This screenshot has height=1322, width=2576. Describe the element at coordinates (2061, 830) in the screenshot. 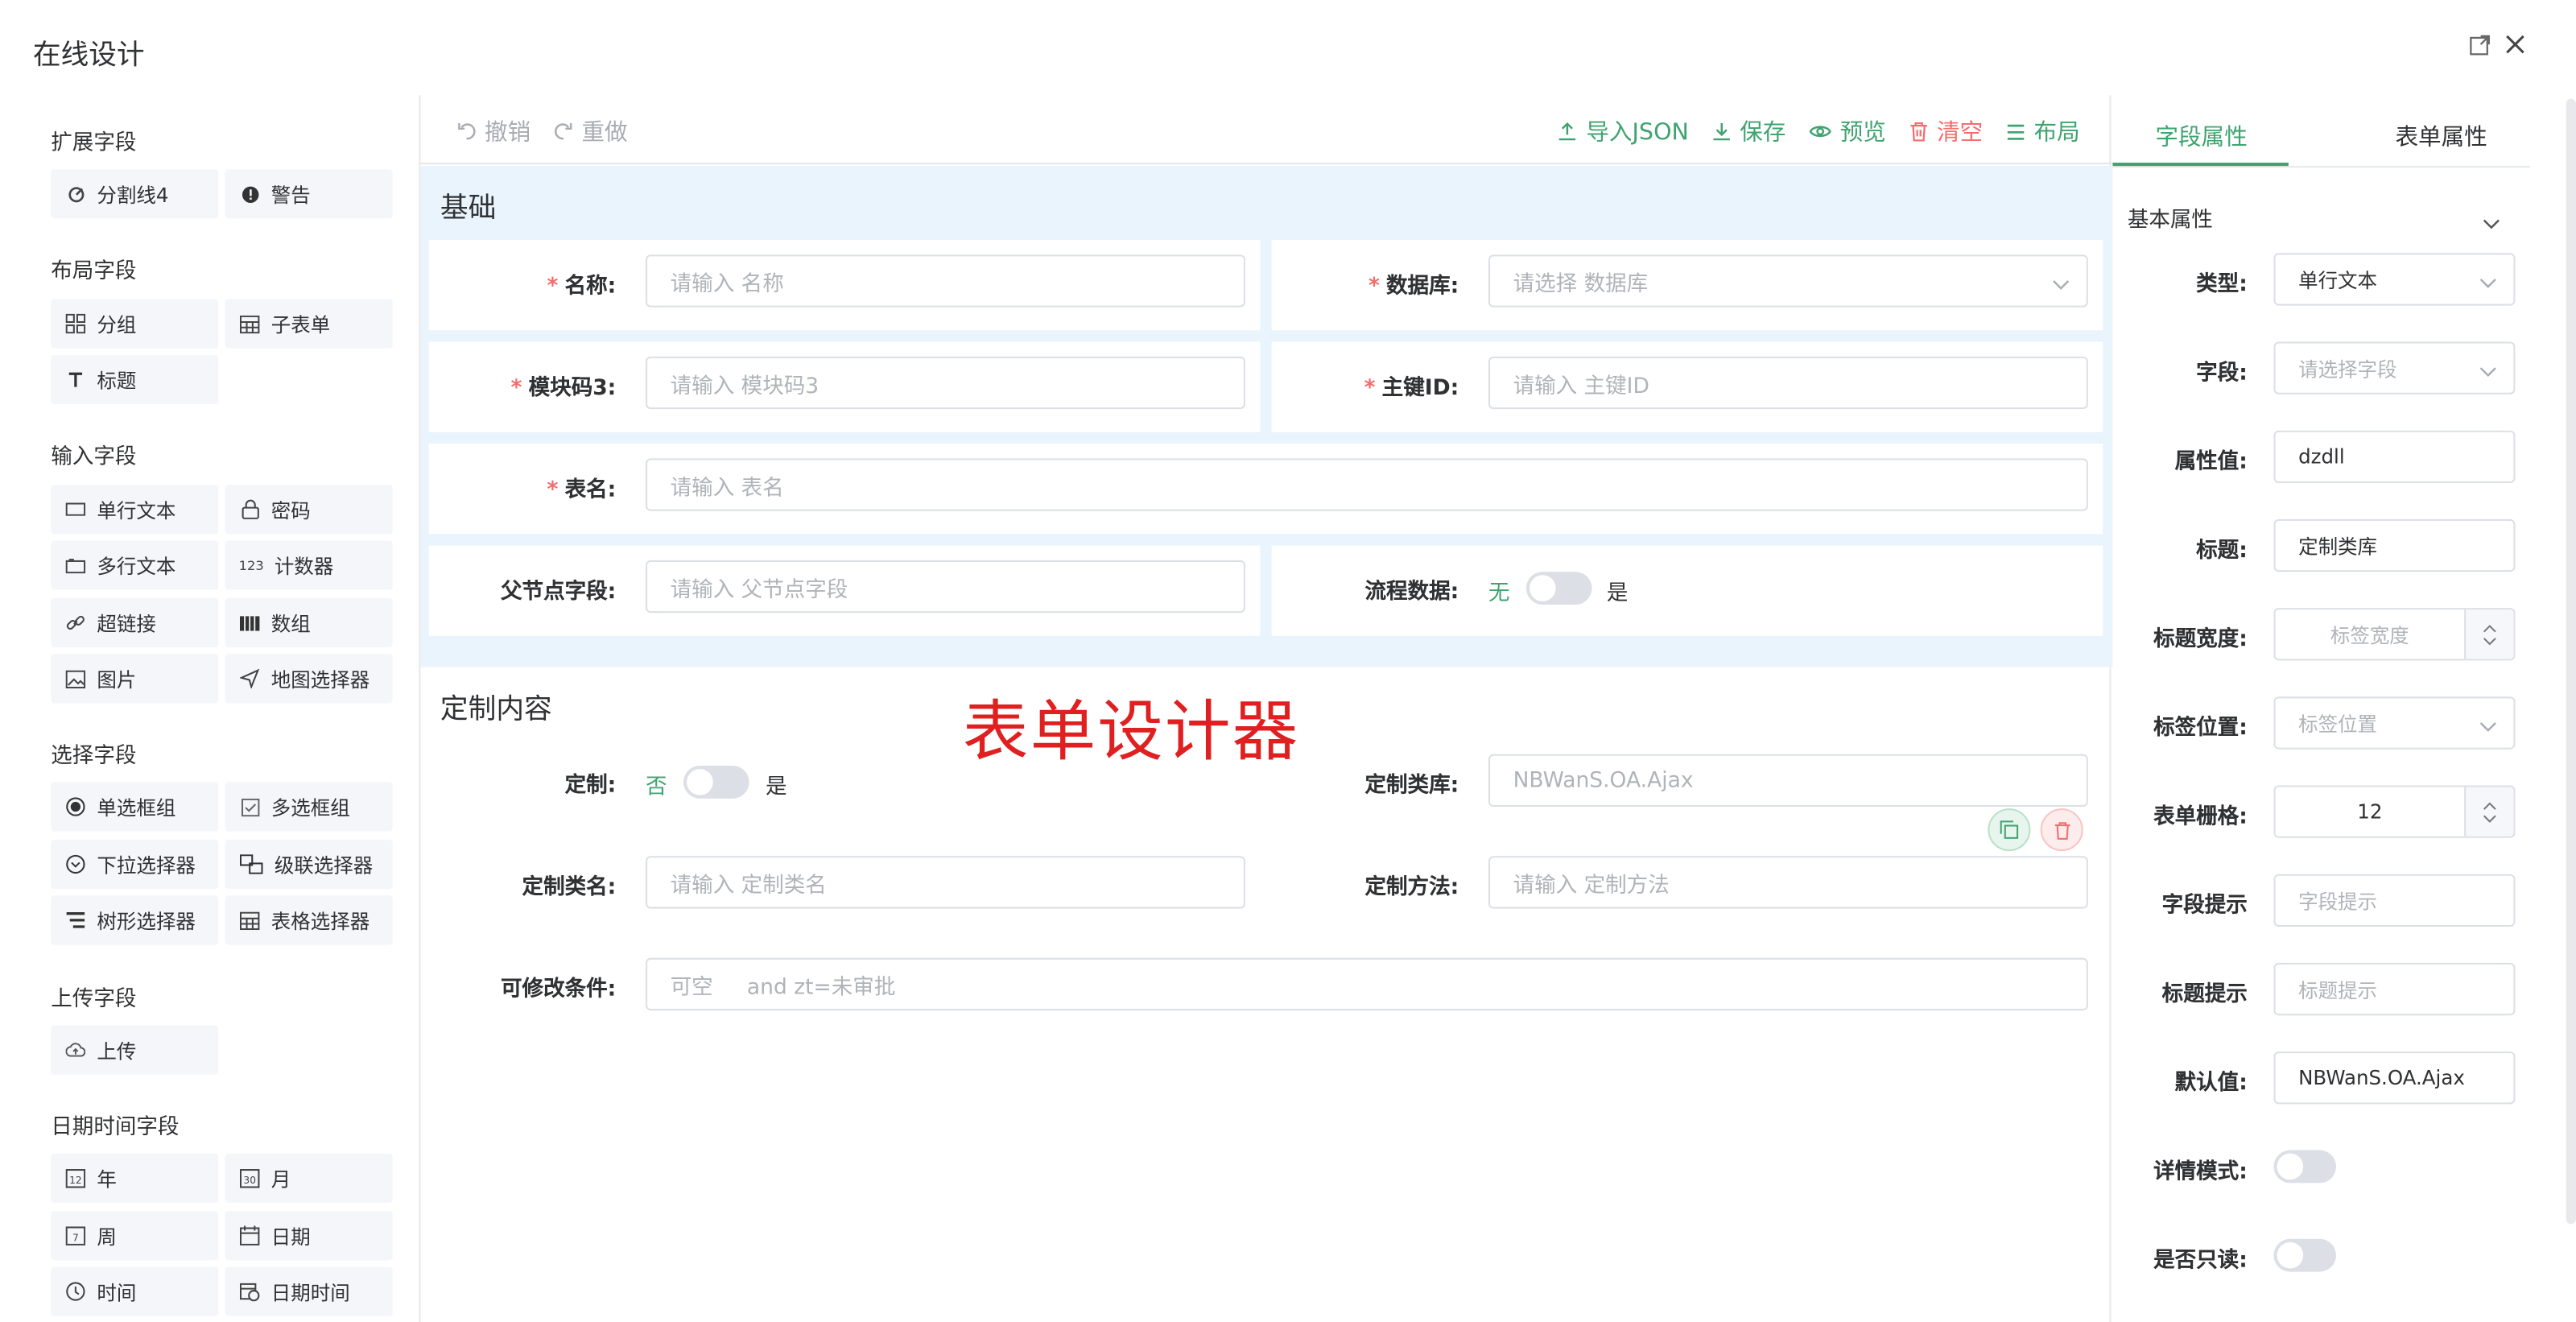

I see `delete-widget-button` at that location.